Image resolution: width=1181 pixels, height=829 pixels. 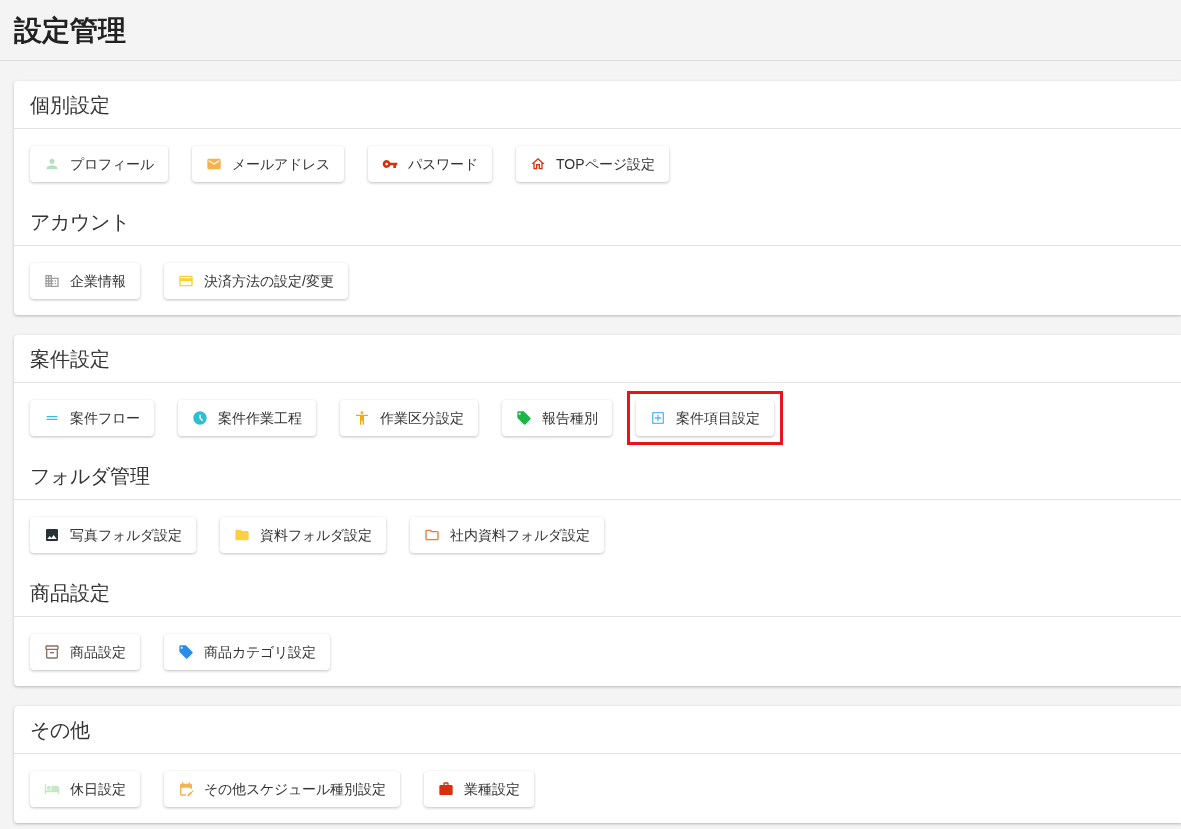 What do you see at coordinates (282, 789) in the screenshot?
I see `settings-button: その他スケジュール種別設定` at bounding box center [282, 789].